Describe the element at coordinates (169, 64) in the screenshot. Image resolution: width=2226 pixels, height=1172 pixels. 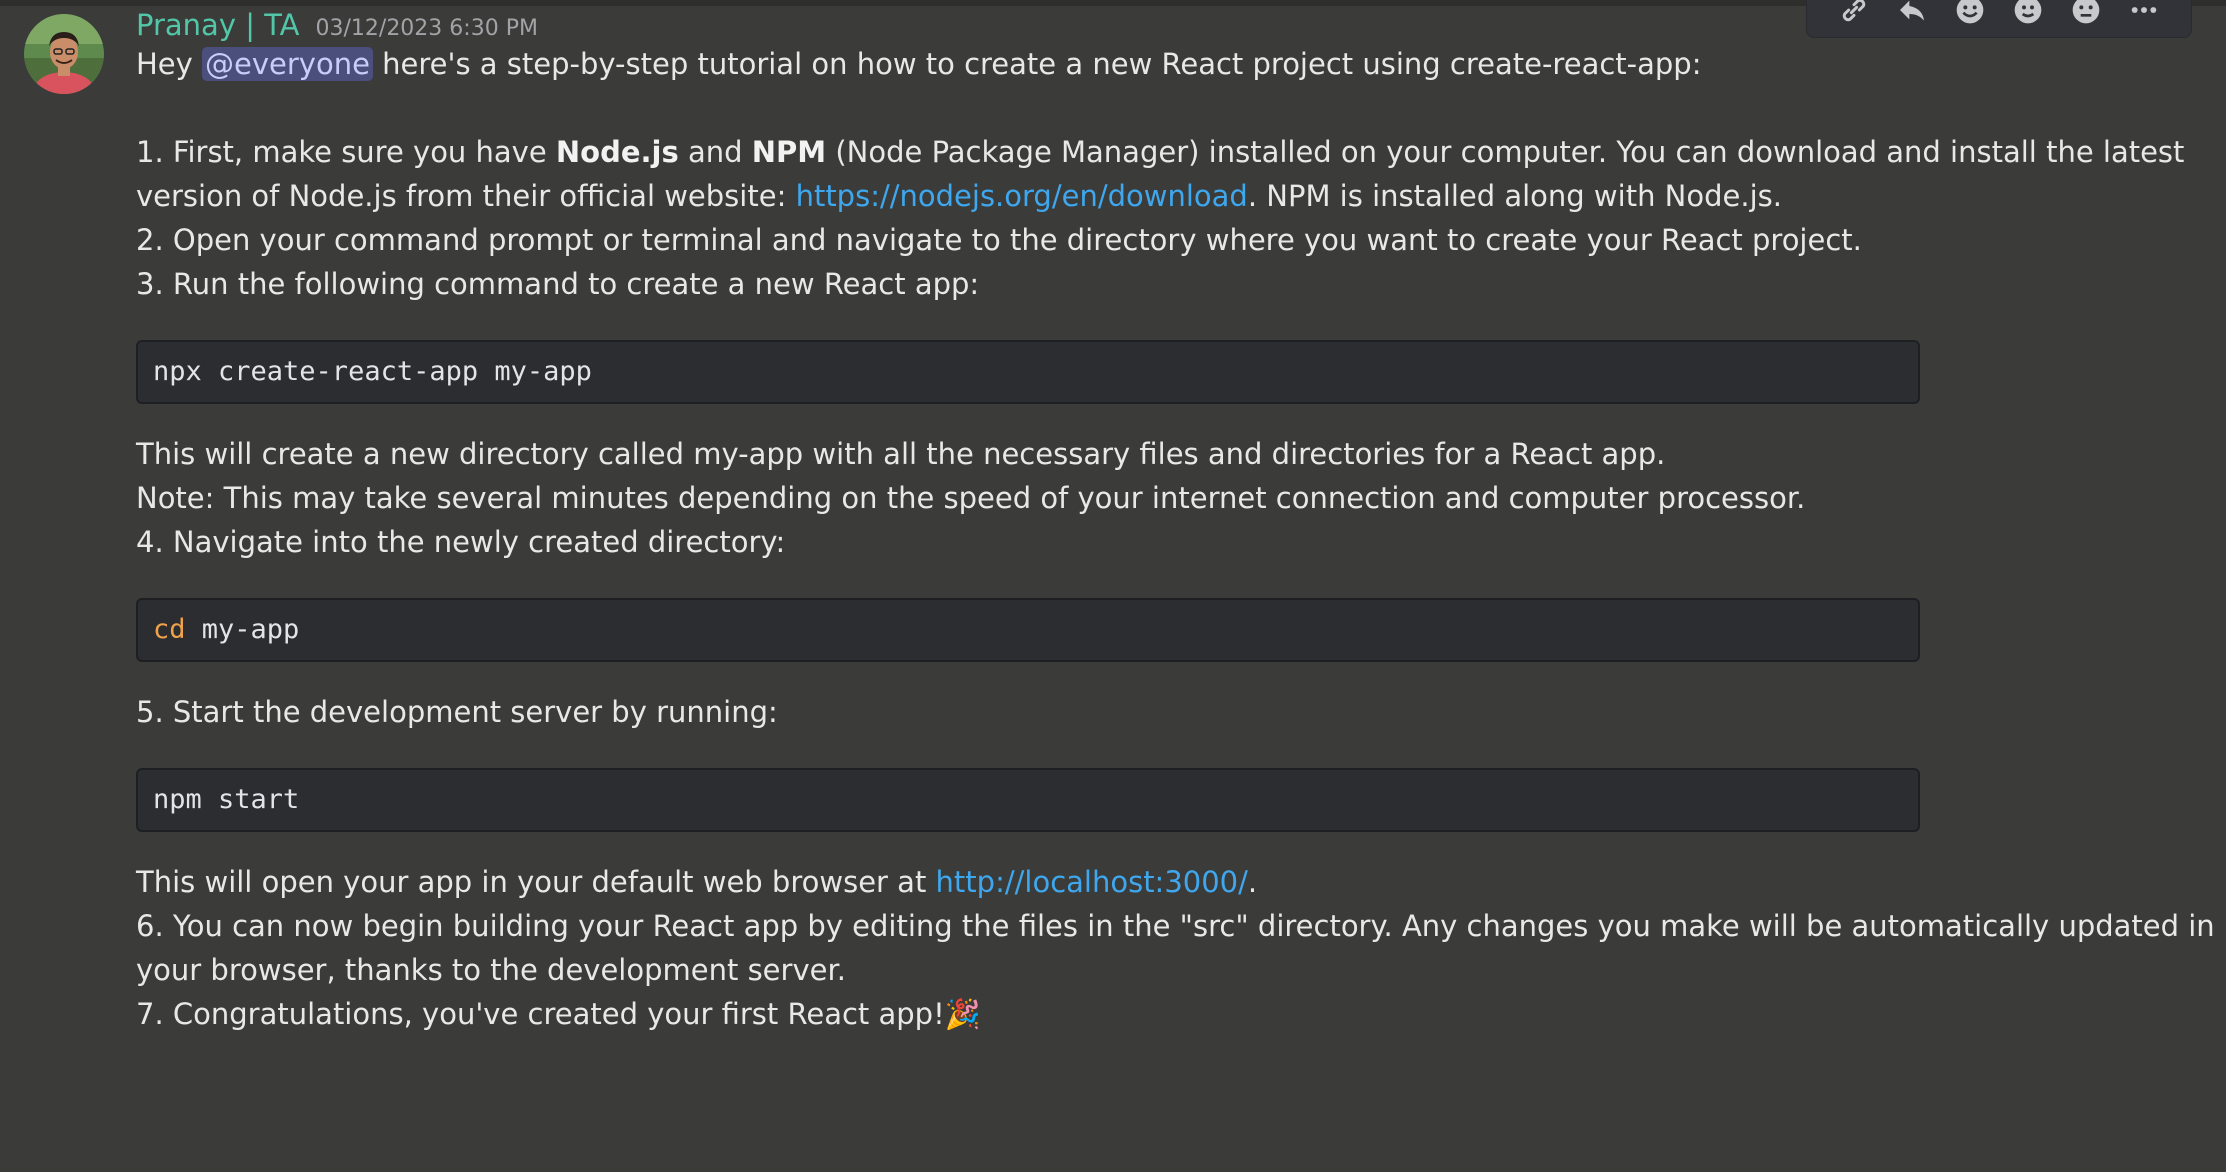
I see `intro-text-before: Hey` at that location.